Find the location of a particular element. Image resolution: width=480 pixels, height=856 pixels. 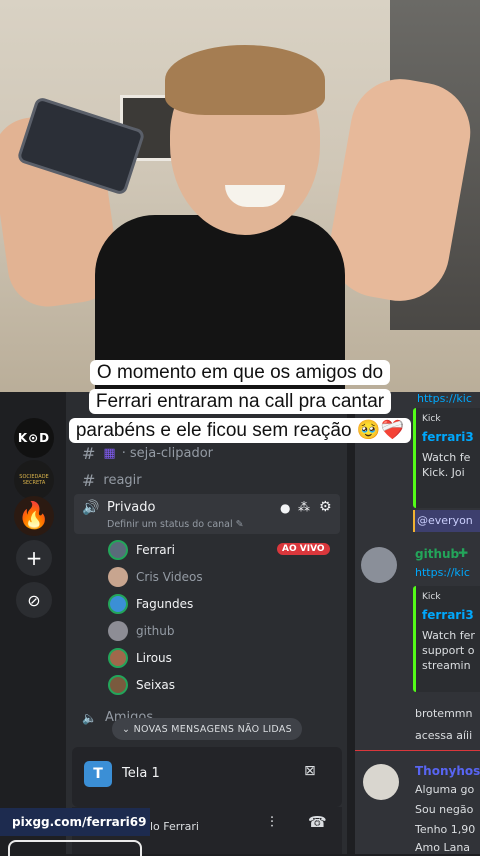

everyone-mention: @everyon is located at coordinates (445, 520).